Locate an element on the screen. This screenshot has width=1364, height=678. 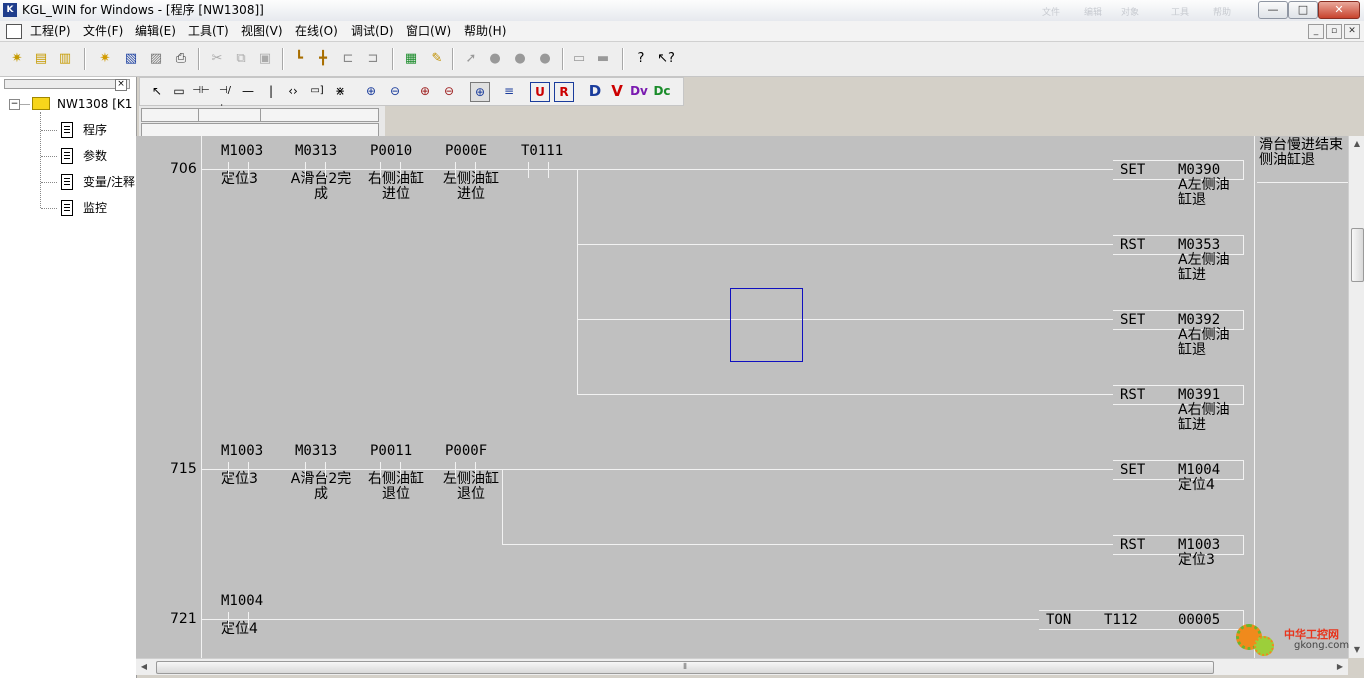
print-icon: ⎙ is located at coordinates (181, 59).